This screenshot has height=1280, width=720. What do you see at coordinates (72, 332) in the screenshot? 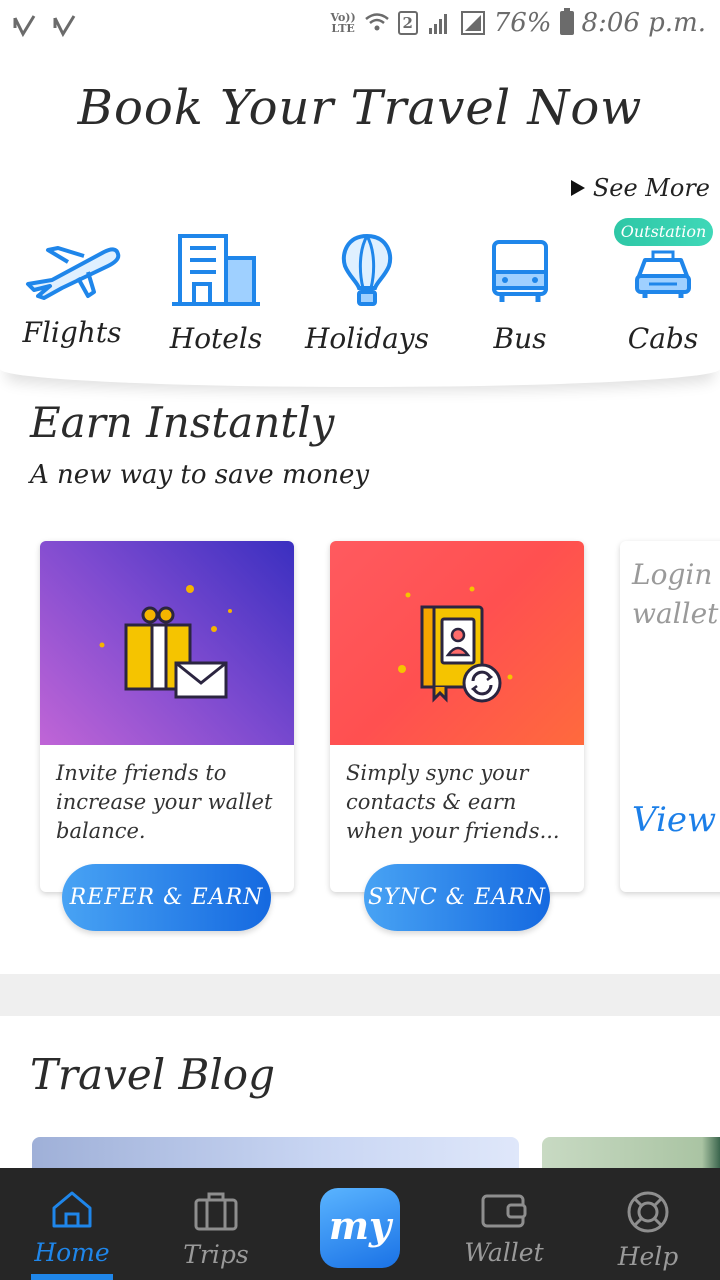
I see `category-label: Flights` at bounding box center [72, 332].